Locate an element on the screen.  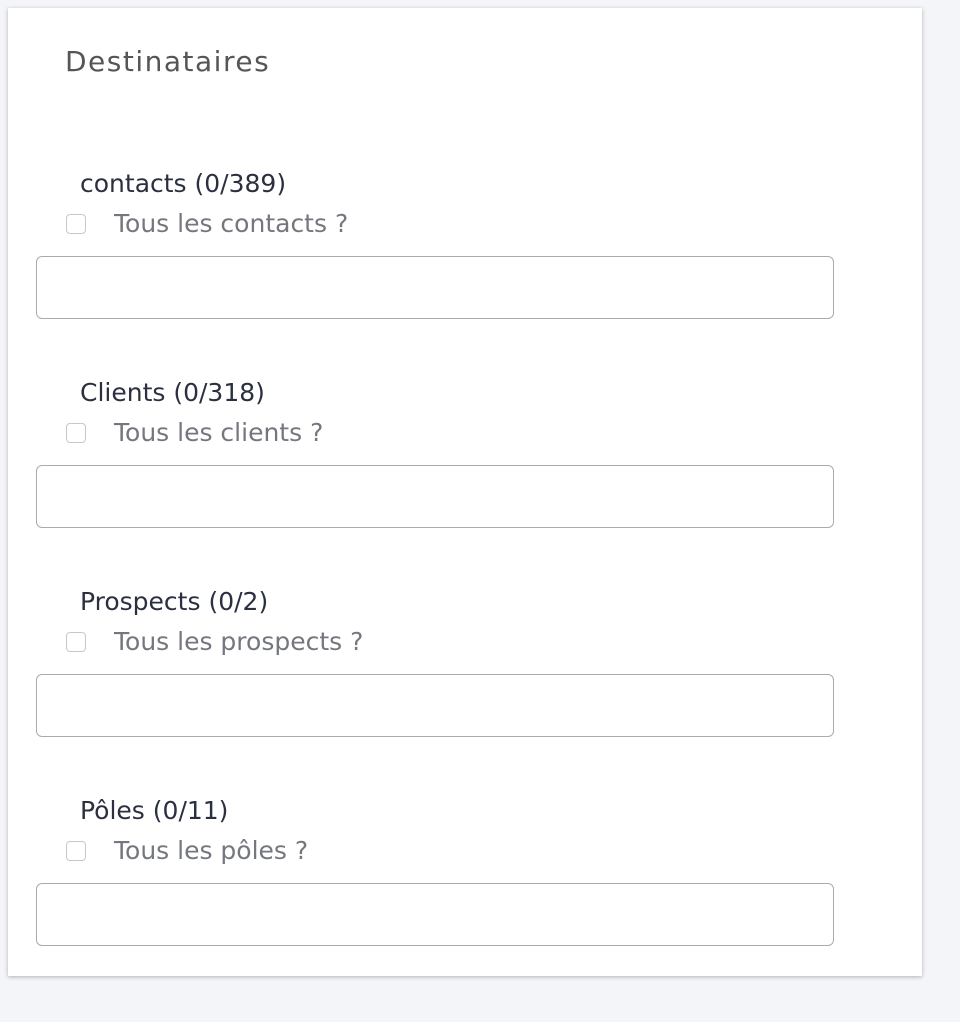
select-all-contacts-label: Tous les contacts ? is located at coordinates (231, 224).